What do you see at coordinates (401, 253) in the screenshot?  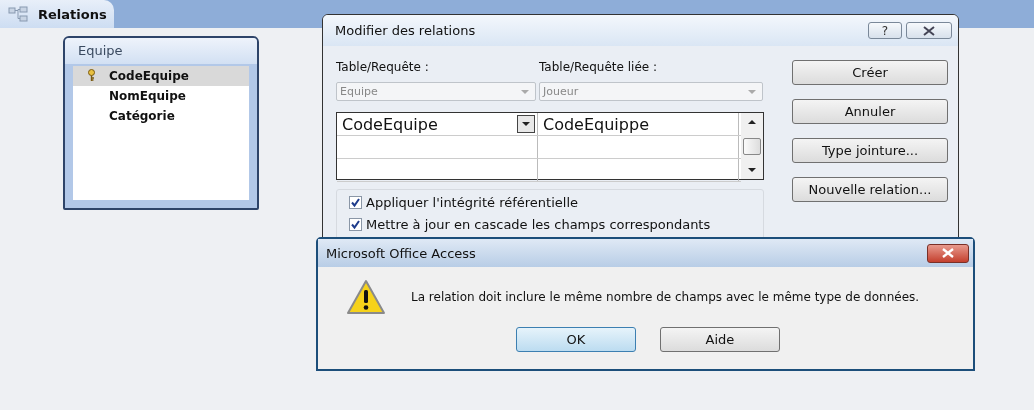 I see `message-box-title: Microsoft Office Access` at bounding box center [401, 253].